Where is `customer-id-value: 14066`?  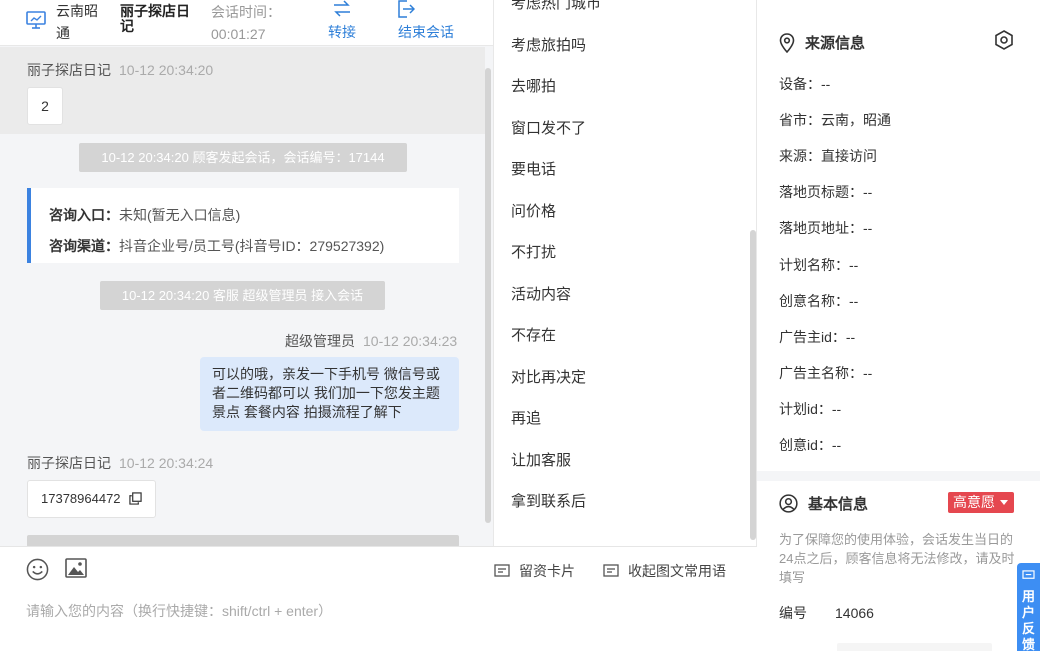 customer-id-value: 14066 is located at coordinates (854, 613).